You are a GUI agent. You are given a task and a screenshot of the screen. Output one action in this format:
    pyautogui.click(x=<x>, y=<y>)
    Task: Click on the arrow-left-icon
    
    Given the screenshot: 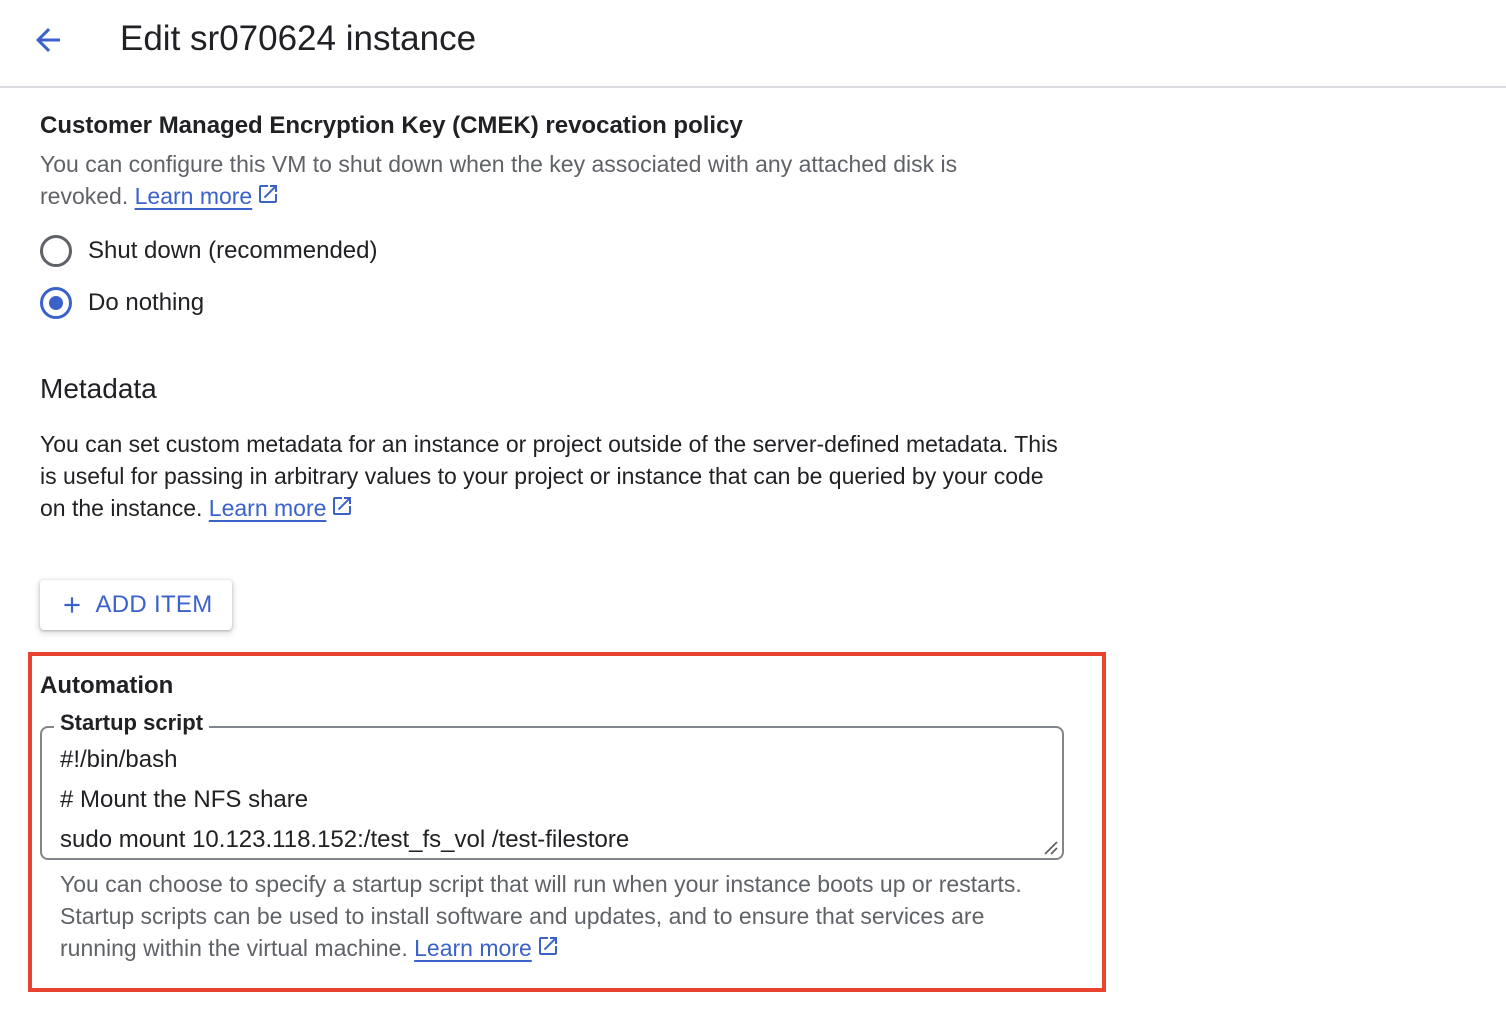 What is the action you would take?
    pyautogui.click(x=48, y=40)
    